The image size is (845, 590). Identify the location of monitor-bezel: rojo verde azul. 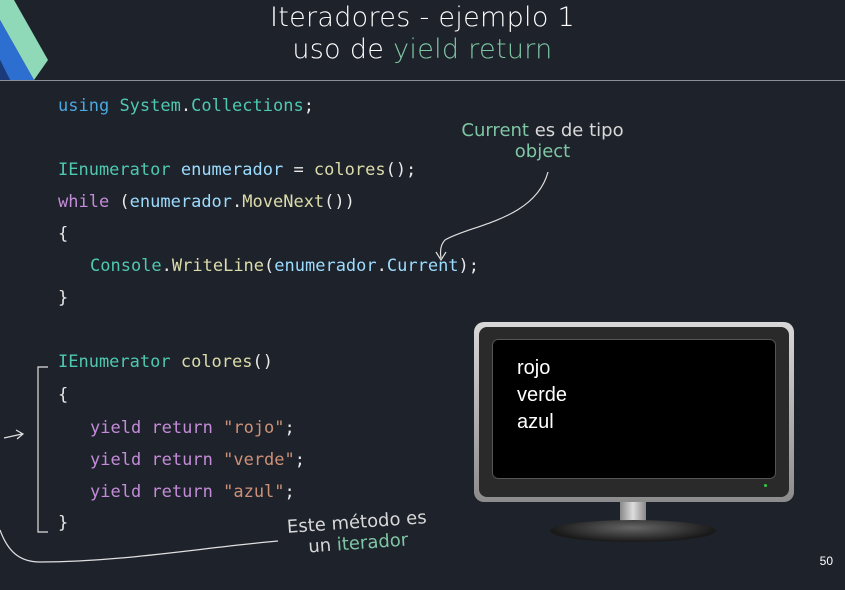
(634, 412).